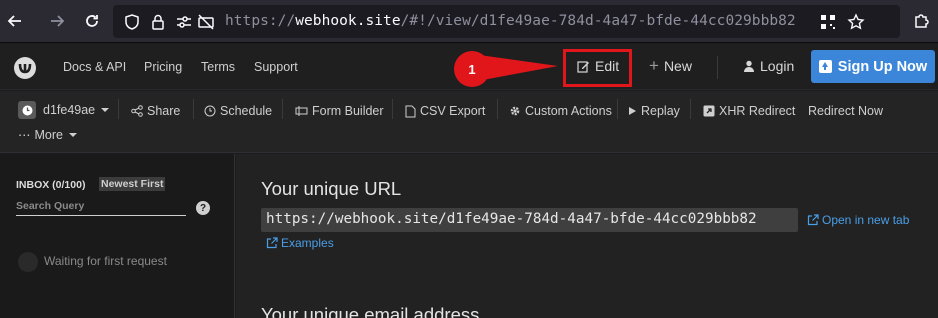 This screenshot has height=318, width=938. I want to click on permissions-icon, so click(184, 22).